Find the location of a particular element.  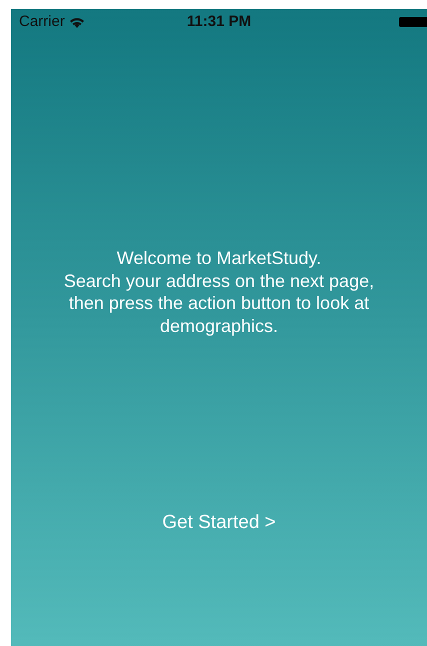

battery-icon is located at coordinates (413, 22).